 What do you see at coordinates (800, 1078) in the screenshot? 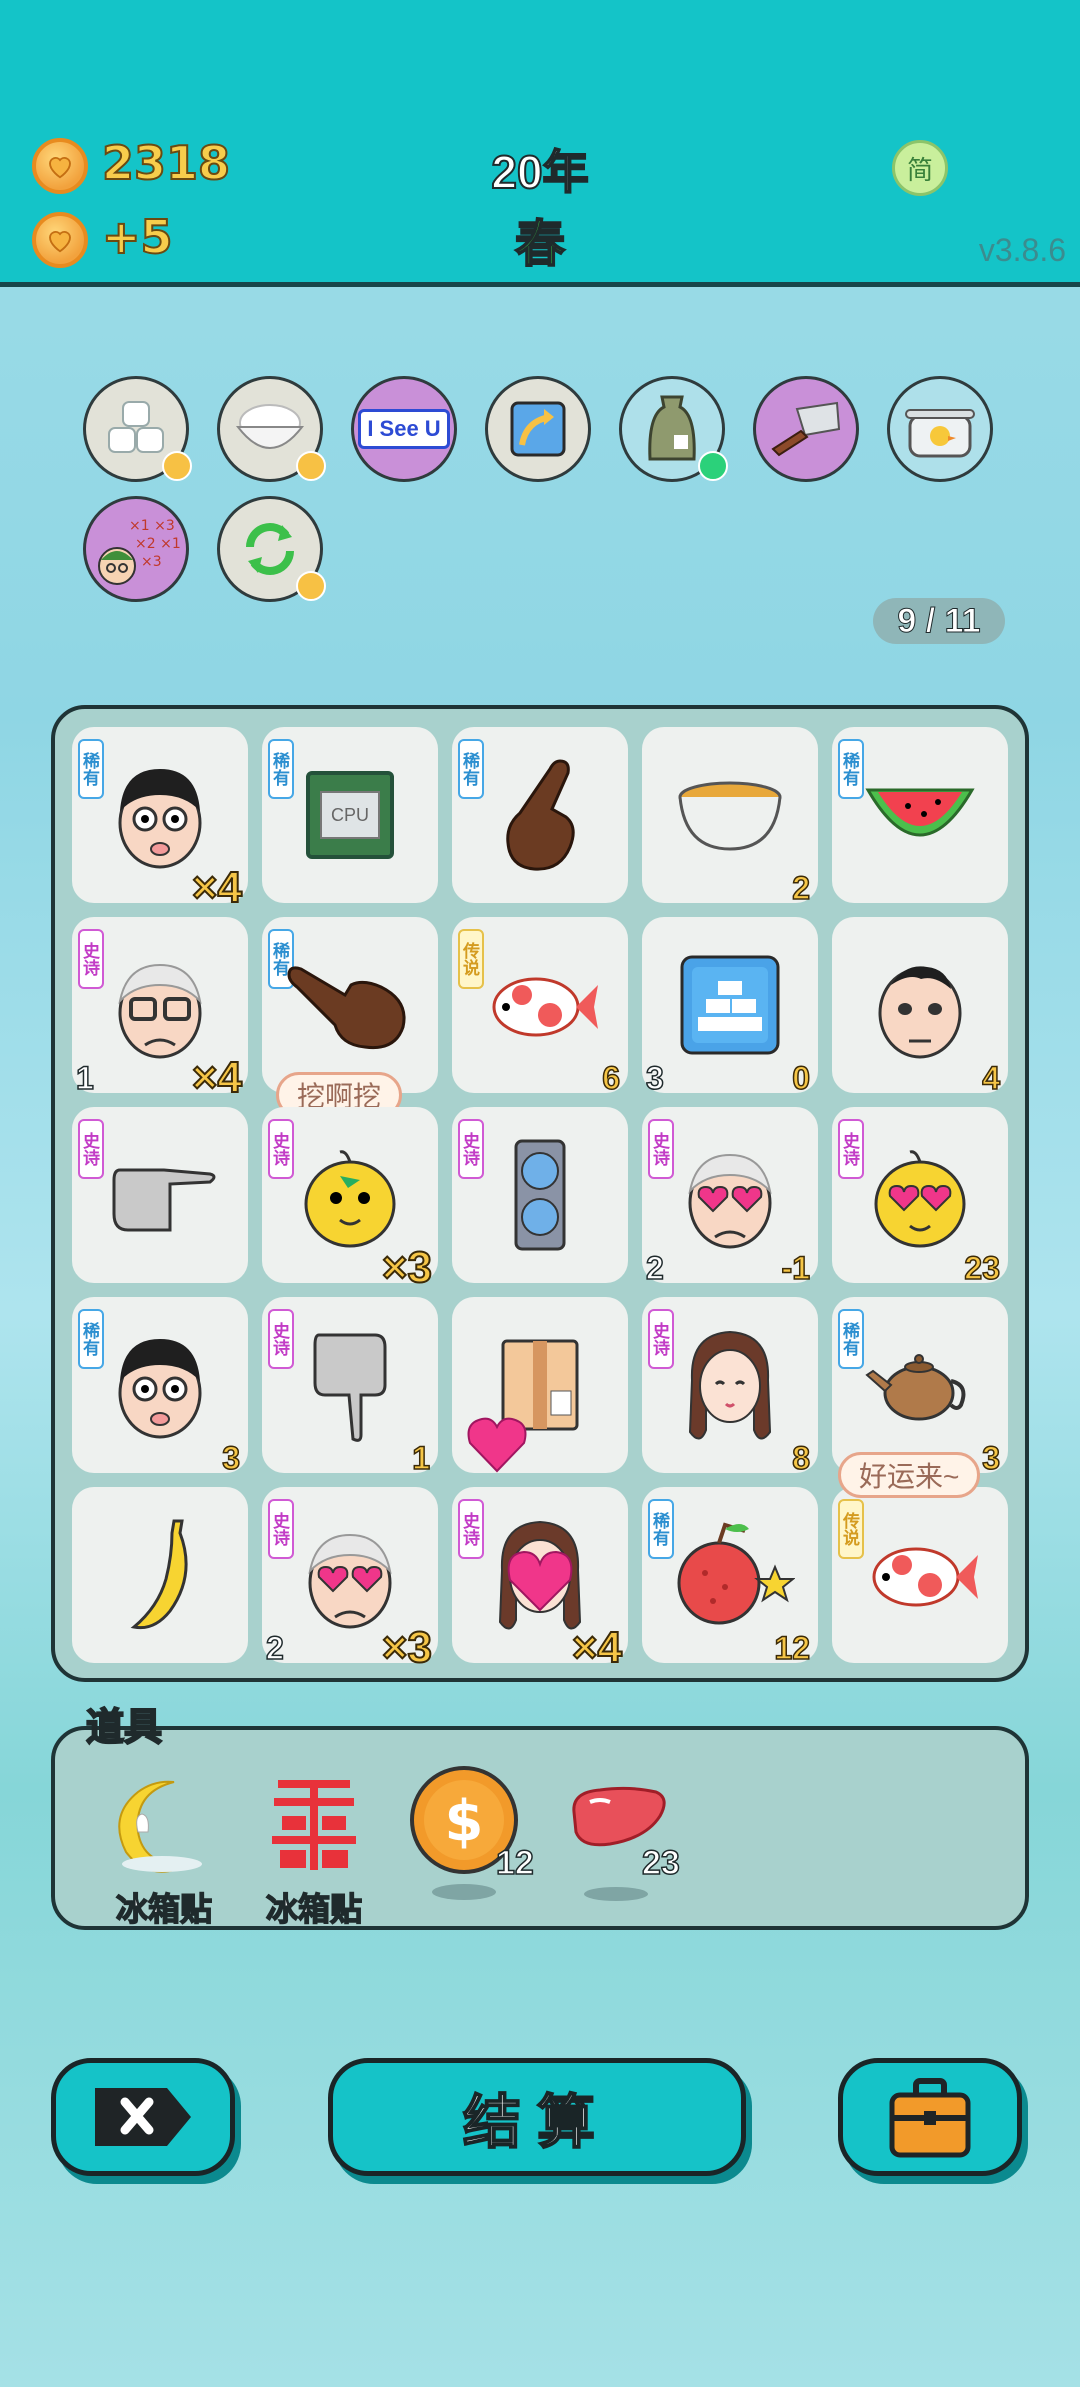
I see `value-label: 0` at bounding box center [800, 1078].